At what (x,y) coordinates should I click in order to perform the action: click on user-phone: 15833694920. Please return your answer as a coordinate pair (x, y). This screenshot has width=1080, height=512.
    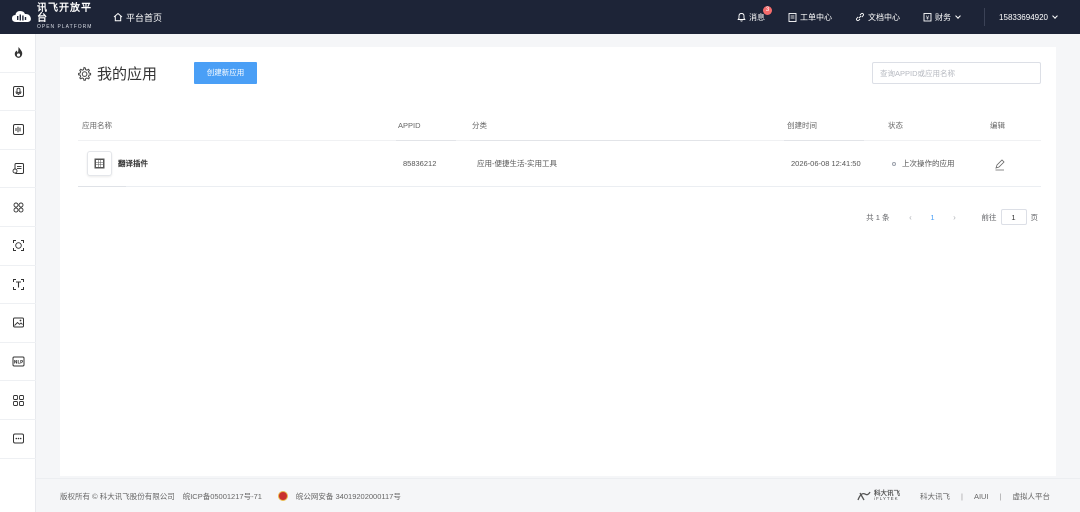
    Looking at the image, I should click on (1023, 17).